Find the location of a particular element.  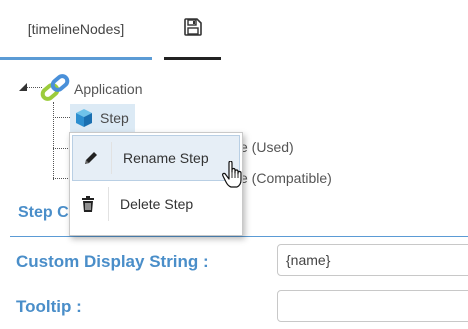

custom-display-string-input is located at coordinates (372, 260).